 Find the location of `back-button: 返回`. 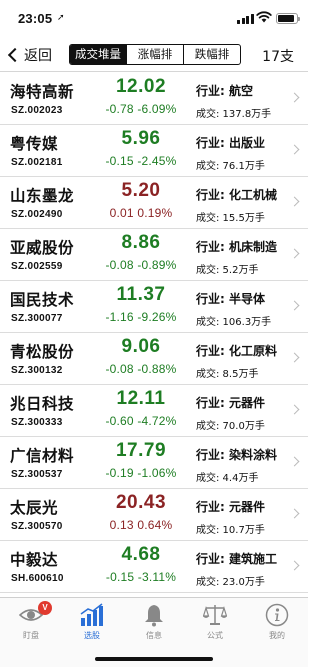

back-button: 返回 is located at coordinates (29, 55).